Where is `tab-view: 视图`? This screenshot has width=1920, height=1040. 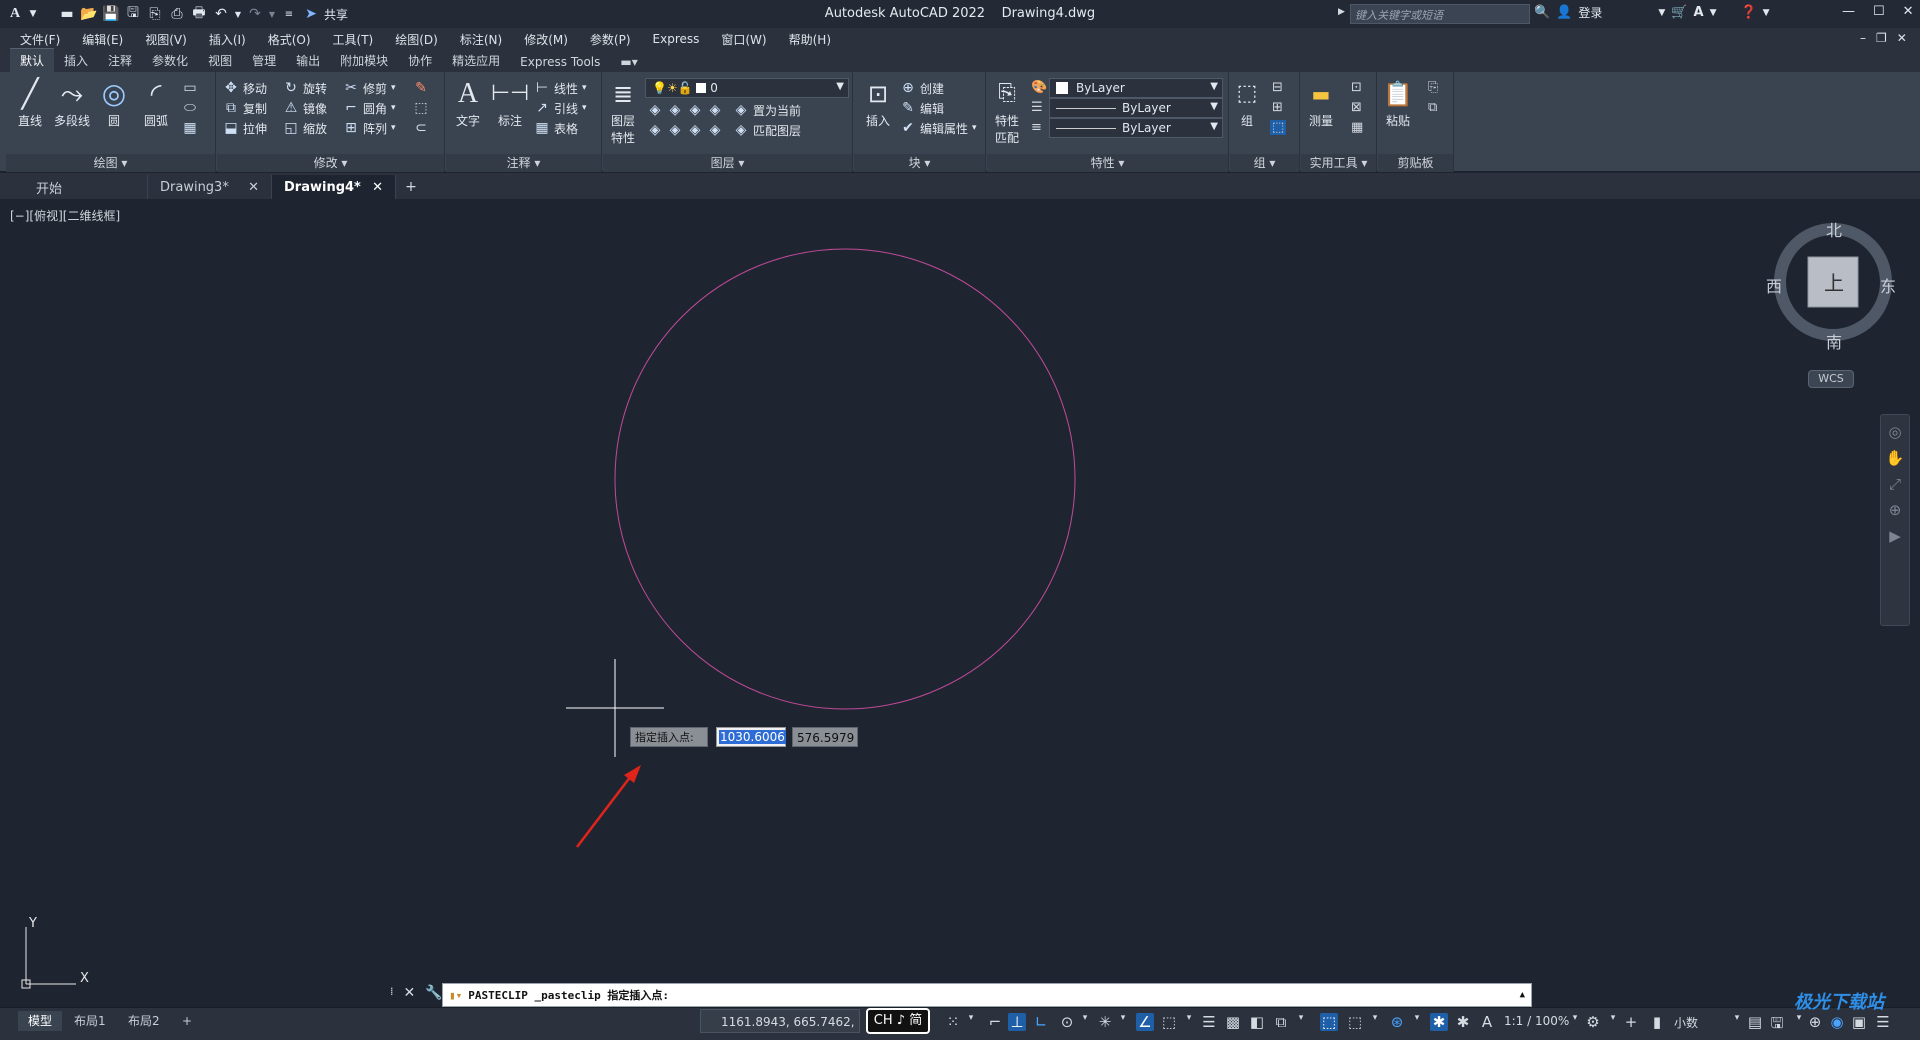
tab-view: 视图 is located at coordinates (220, 60).